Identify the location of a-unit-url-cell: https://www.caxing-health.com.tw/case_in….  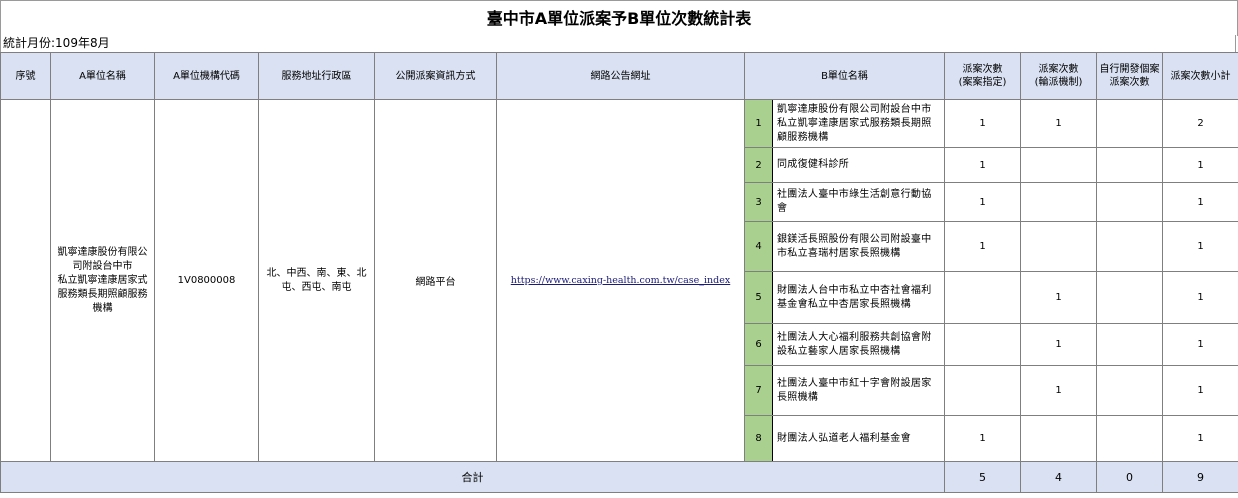
(620, 280).